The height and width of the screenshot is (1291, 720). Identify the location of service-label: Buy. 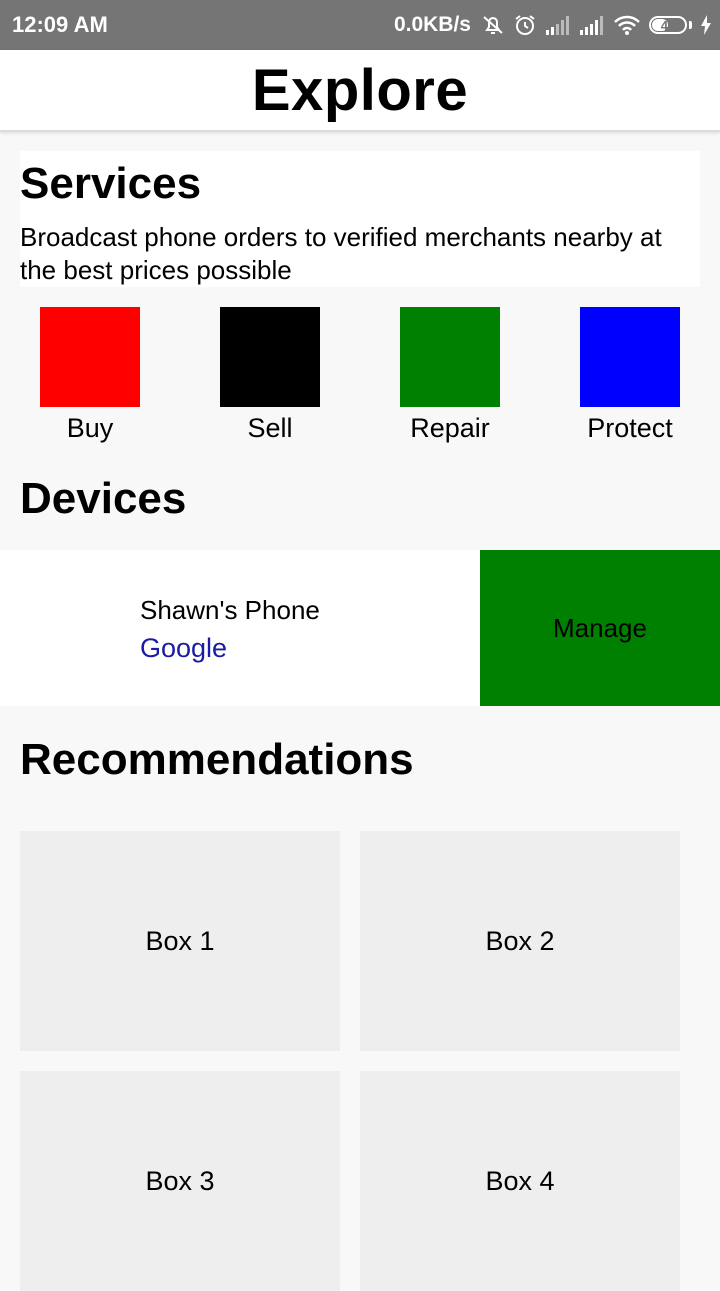
(90, 428).